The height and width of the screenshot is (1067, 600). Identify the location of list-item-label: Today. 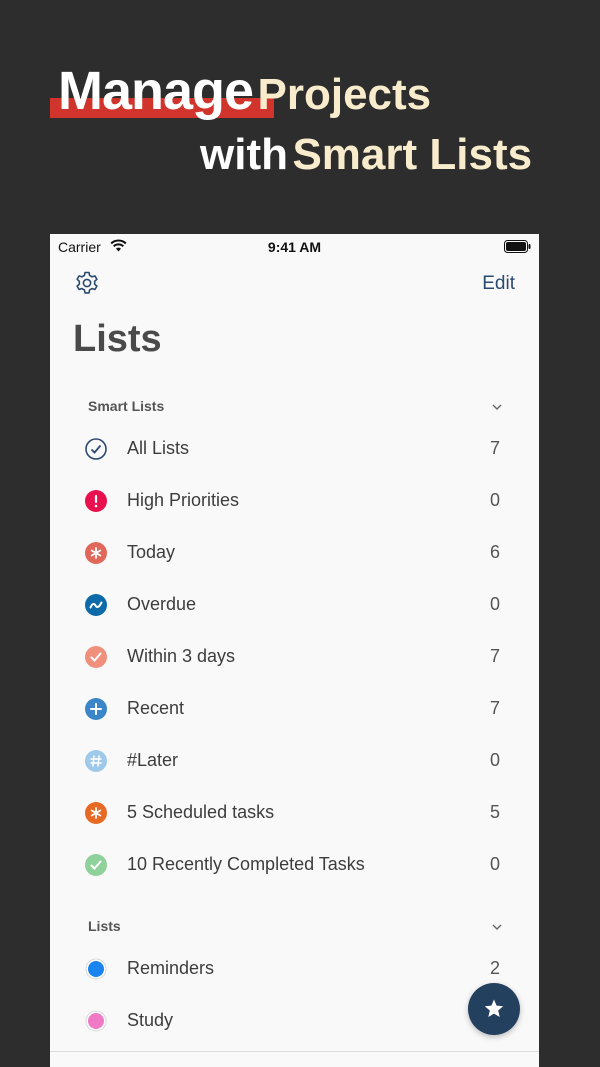
(151, 552).